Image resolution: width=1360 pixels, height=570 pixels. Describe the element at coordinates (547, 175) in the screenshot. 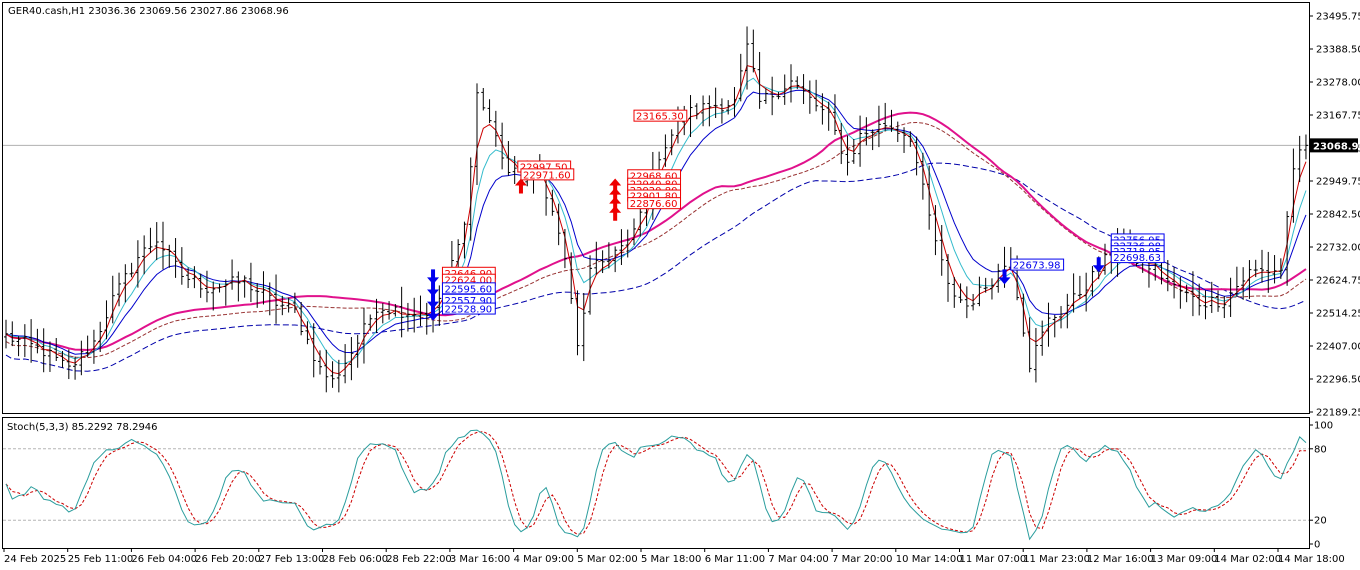

I see `buy-price-label: 22971.60` at that location.